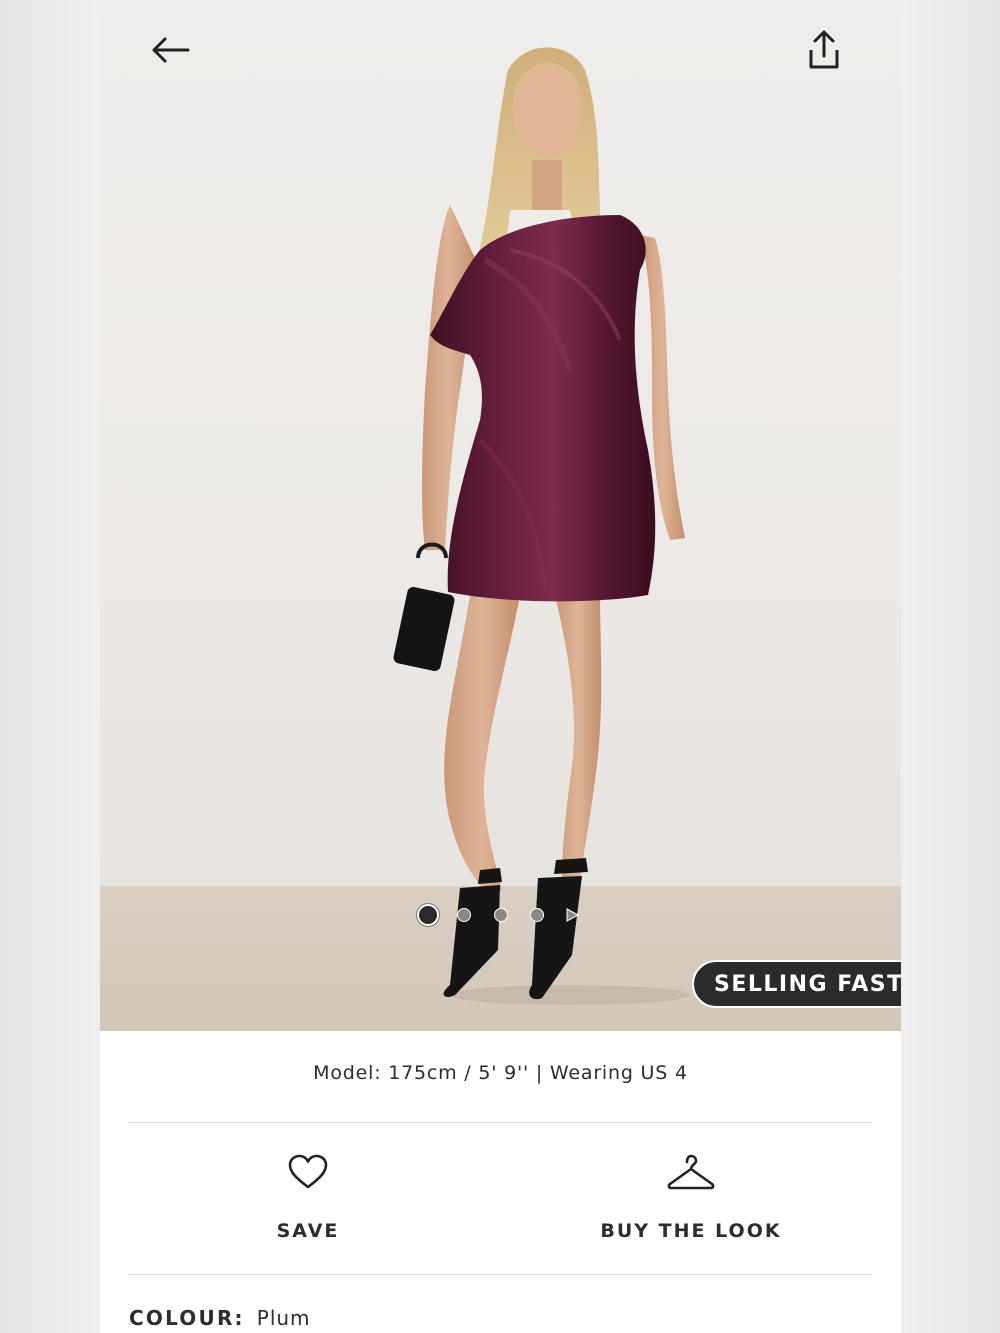 The height and width of the screenshot is (1333, 1000). I want to click on save-button: SAVE, so click(308, 1196).